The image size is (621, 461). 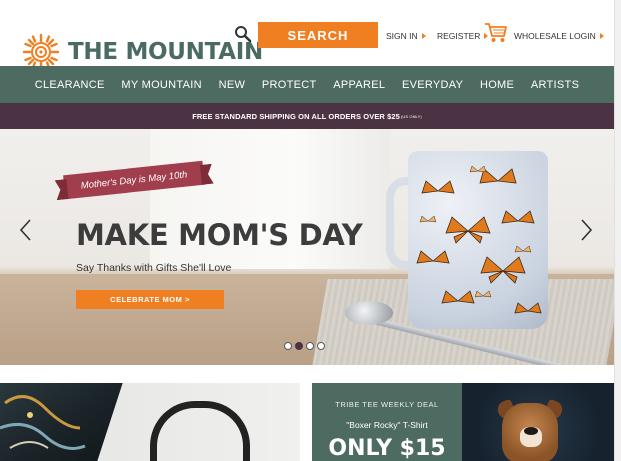 I want to click on nav-item-my-mountain: MY MOUNTAIN, so click(x=161, y=85).